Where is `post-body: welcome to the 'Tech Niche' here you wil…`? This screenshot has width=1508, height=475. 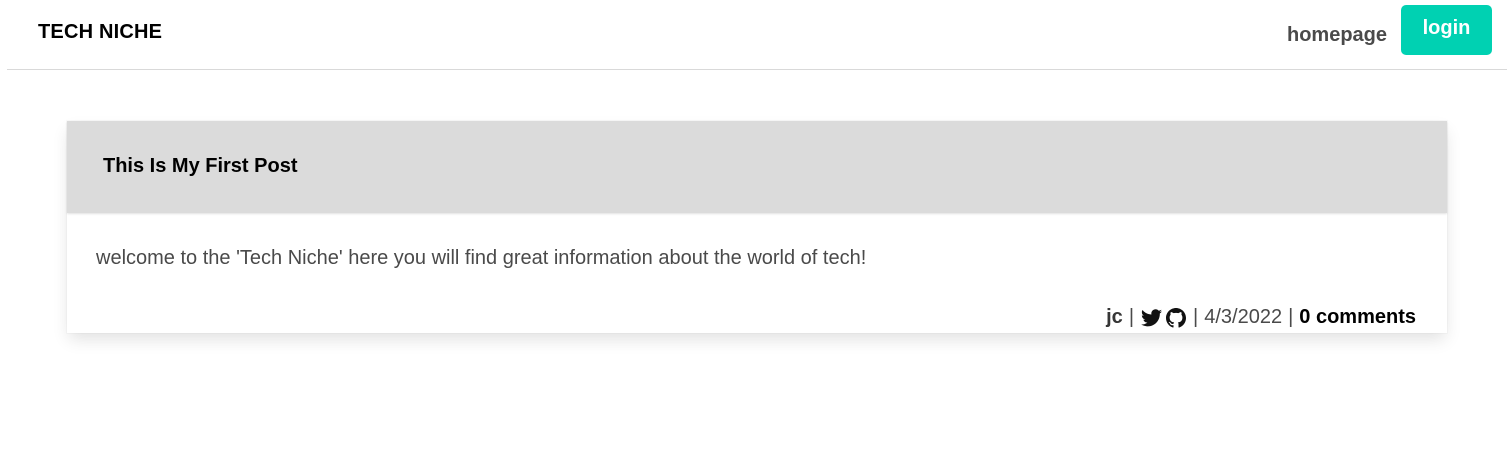
post-body: welcome to the 'Tech Niche' here you wil… is located at coordinates (481, 258).